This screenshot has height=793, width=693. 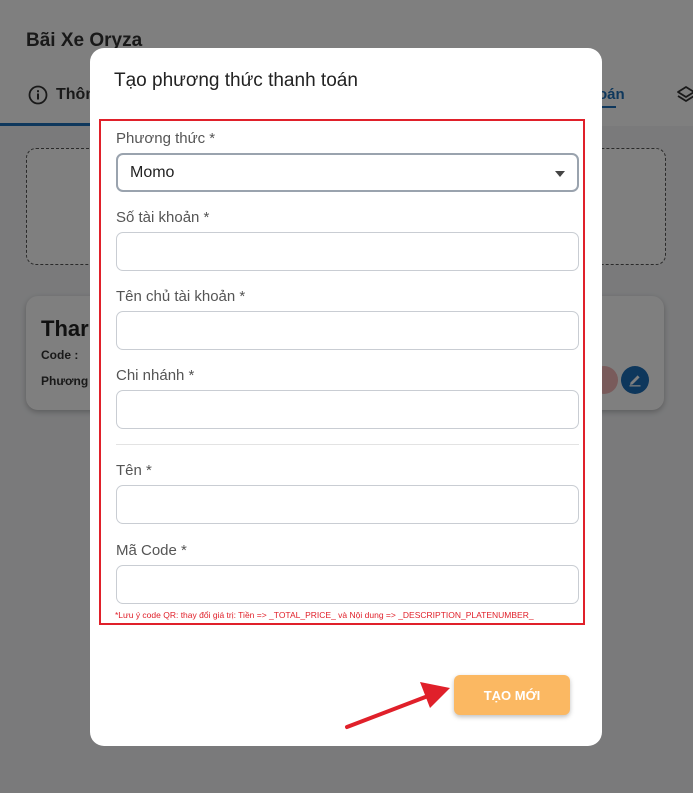 What do you see at coordinates (236, 80) in the screenshot?
I see `dialog-title: Tạo phương thức thanh toán` at bounding box center [236, 80].